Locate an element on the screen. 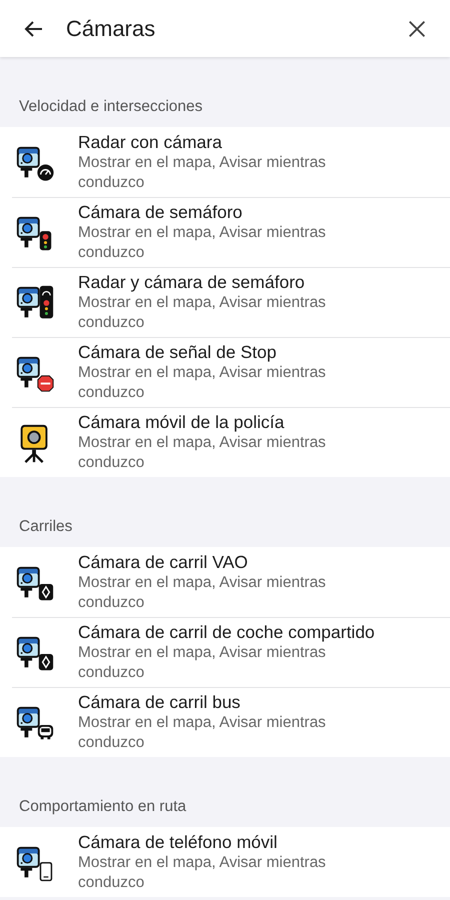 This screenshot has width=450, height=900. camera-setting-item: Cámara de teléfono móvil Mostrar en el mapa, Avisar mientras conduzco is located at coordinates (225, 862).